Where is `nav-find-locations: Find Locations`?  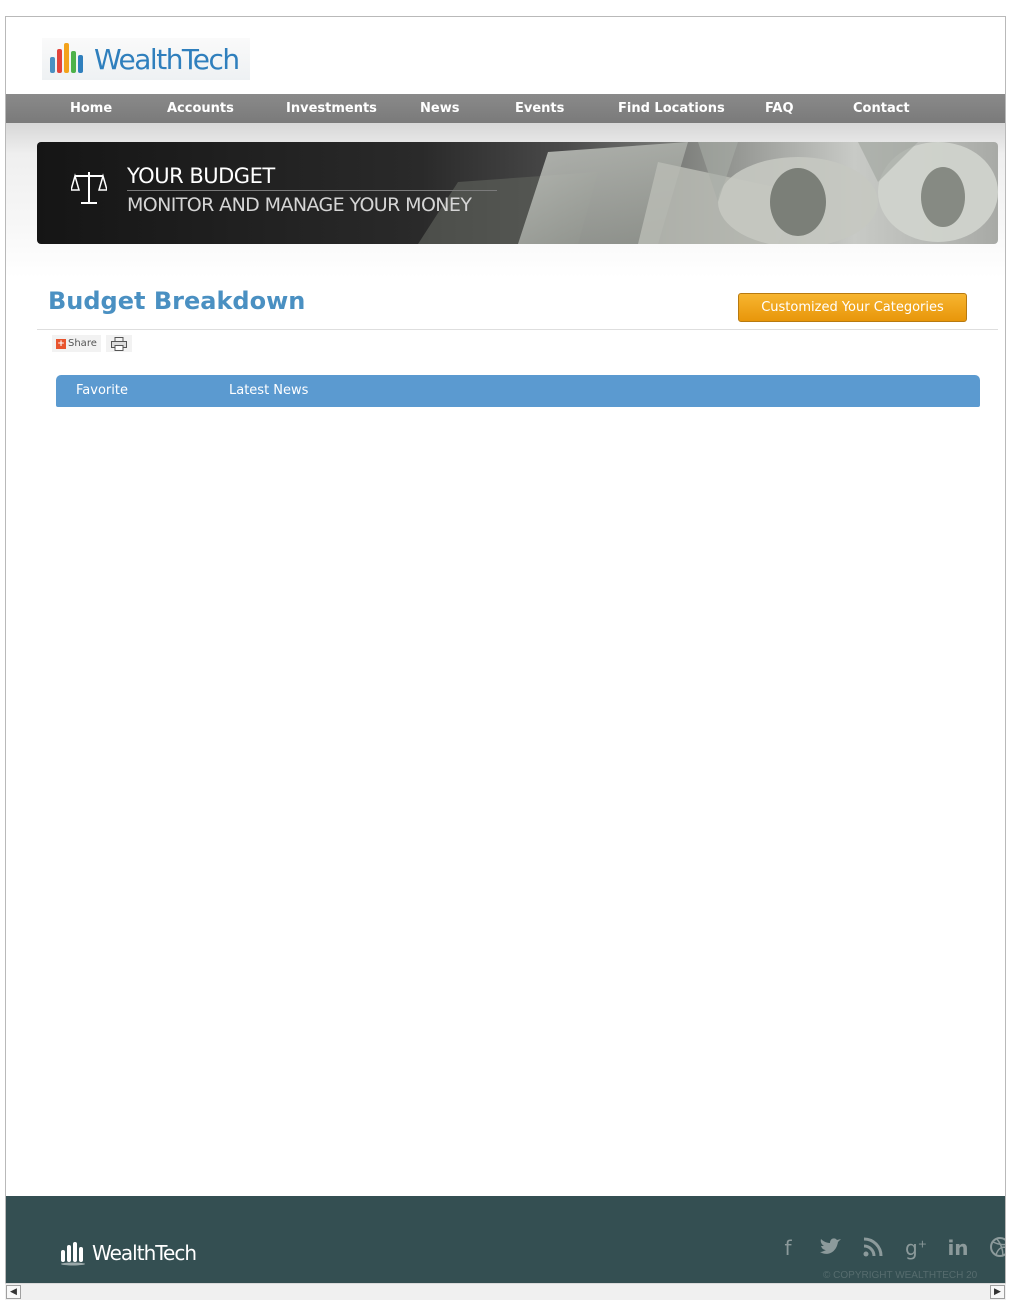
nav-find-locations: Find Locations is located at coordinates (671, 108).